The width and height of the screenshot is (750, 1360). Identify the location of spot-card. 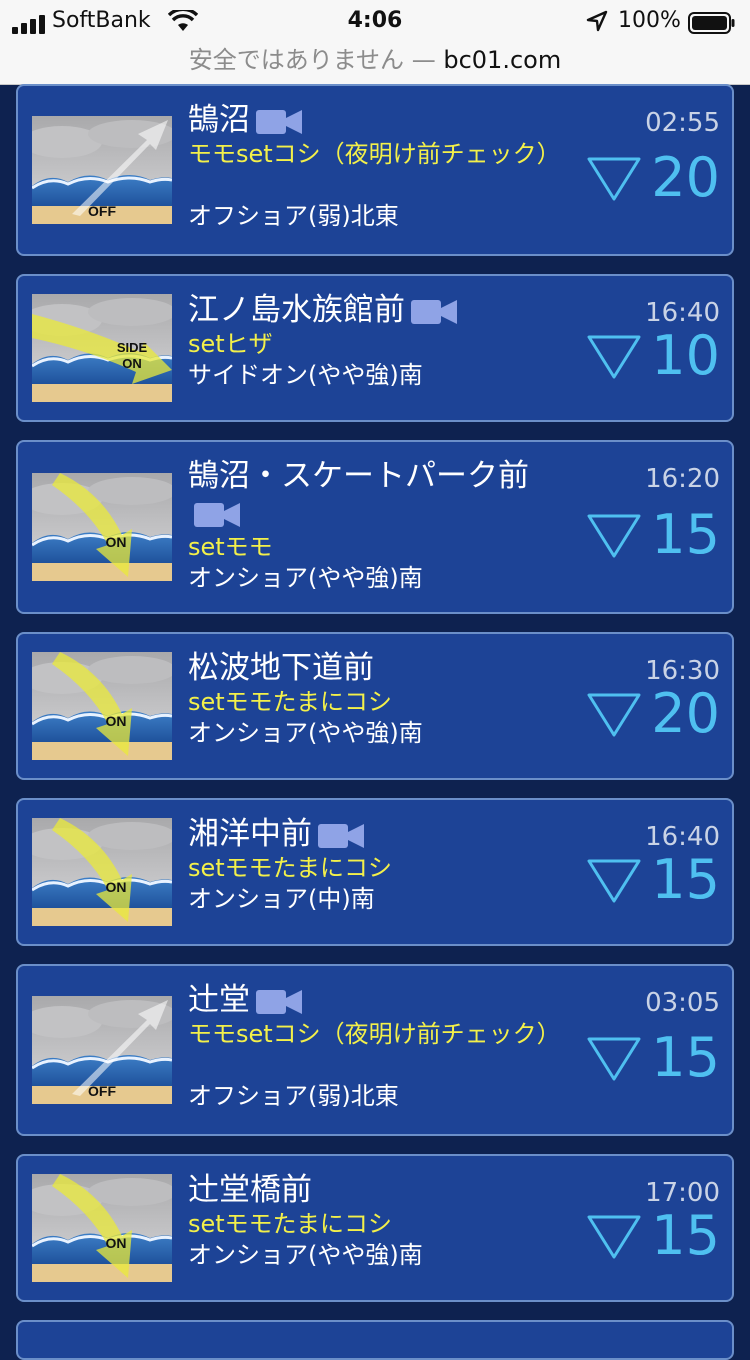
(375, 1340).